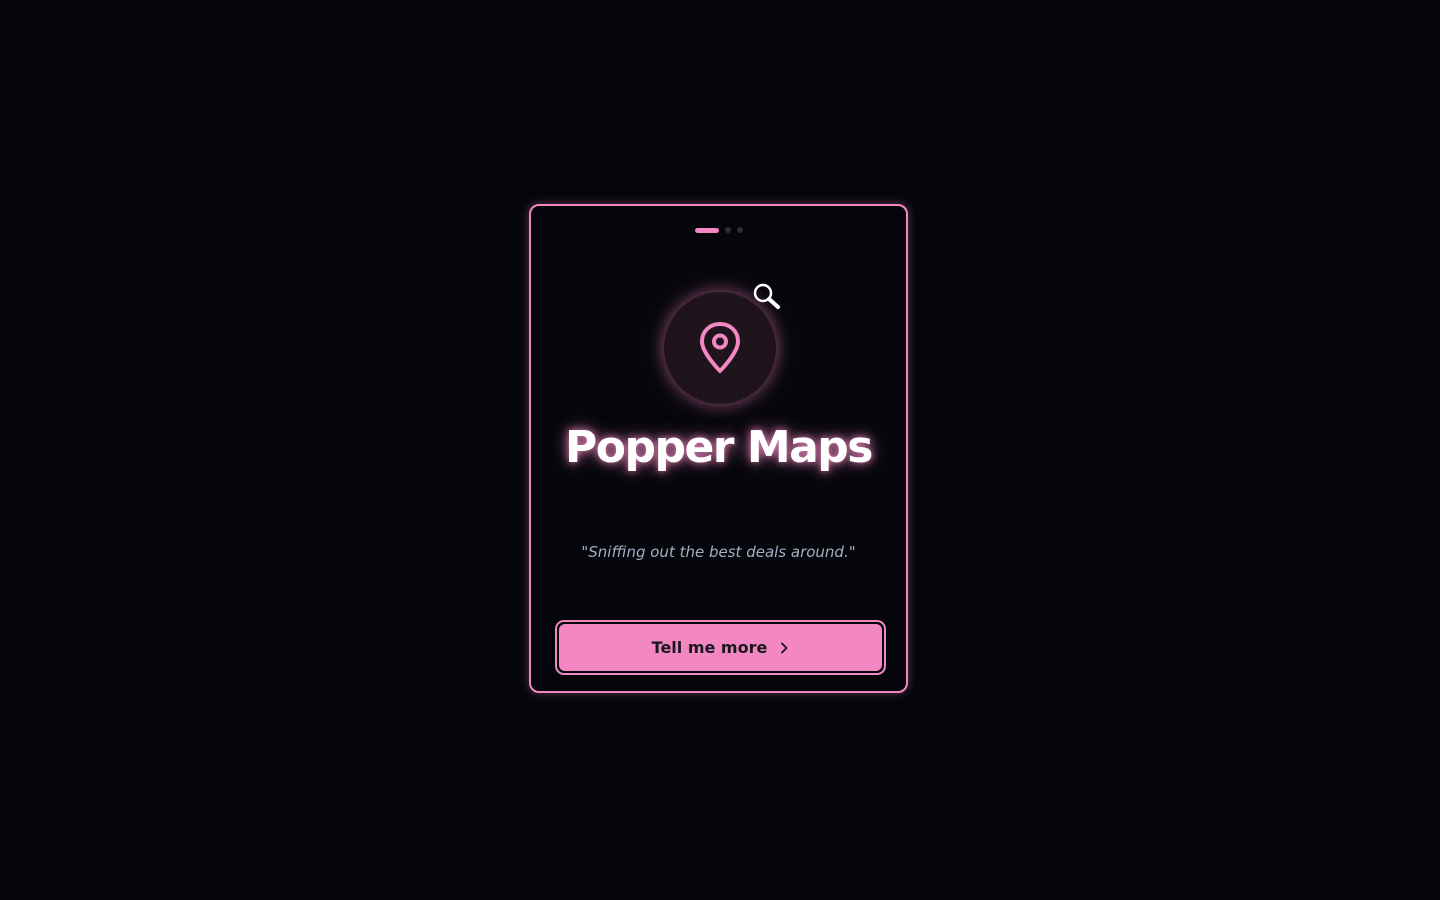  I want to click on chevron-right-icon, so click(784, 647).